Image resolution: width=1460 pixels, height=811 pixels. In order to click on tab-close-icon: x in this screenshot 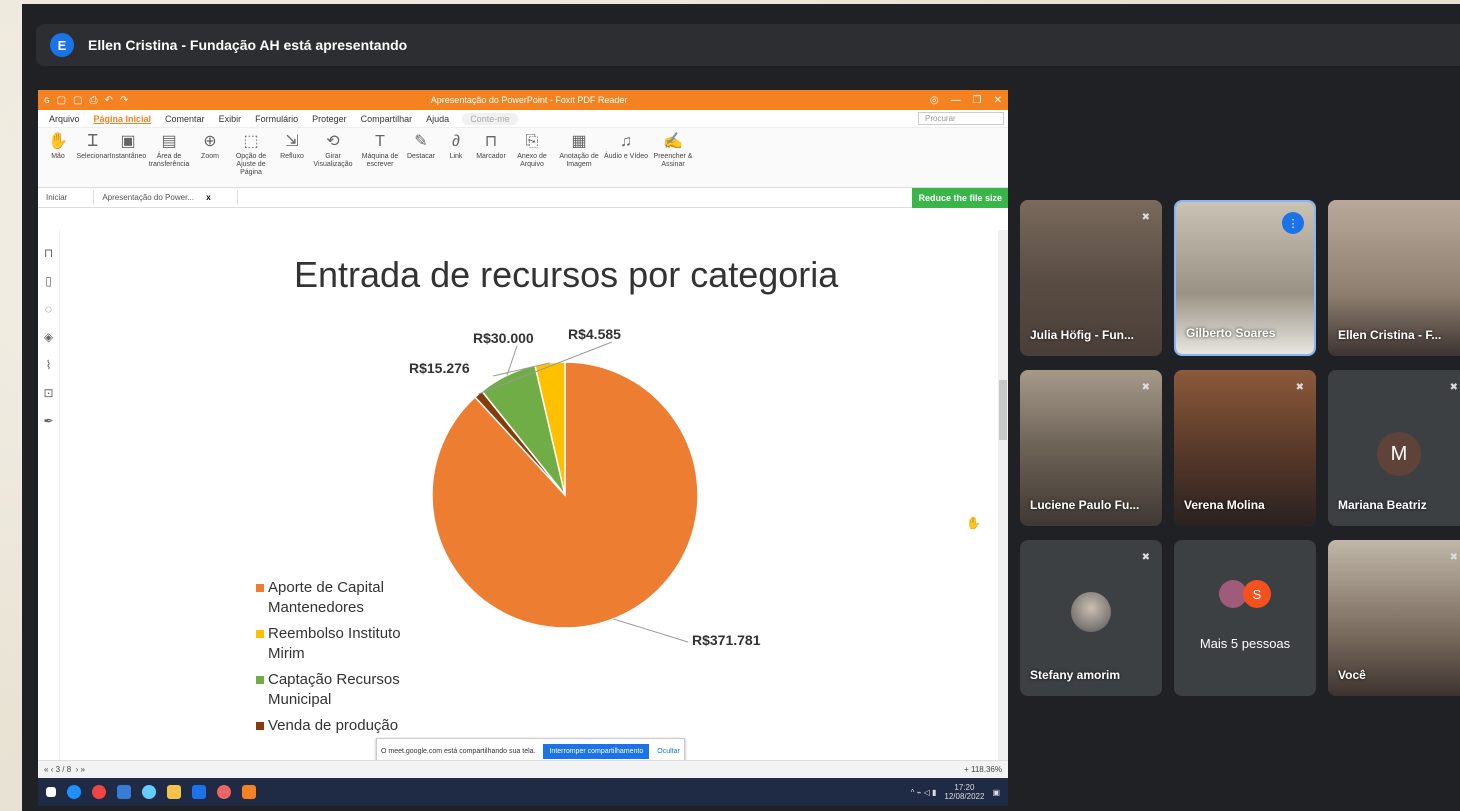, I will do `click(208, 197)`.